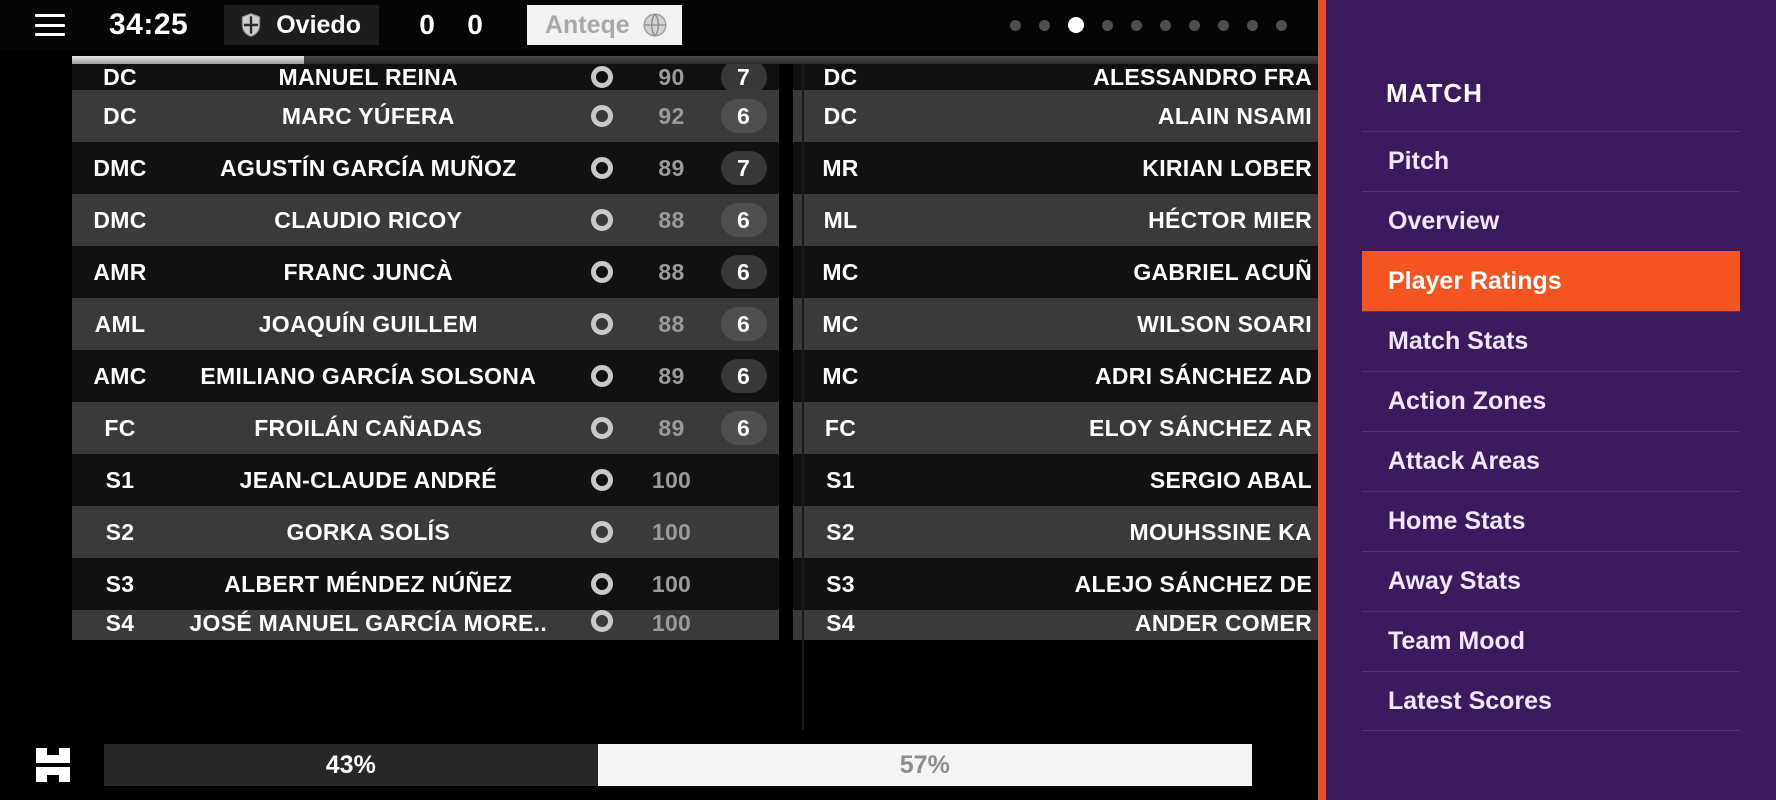 The image size is (1776, 800). Describe the element at coordinates (1055, 584) in the screenshot. I see `table-row: S3 ALEJO SÁNCHEZ DE` at that location.